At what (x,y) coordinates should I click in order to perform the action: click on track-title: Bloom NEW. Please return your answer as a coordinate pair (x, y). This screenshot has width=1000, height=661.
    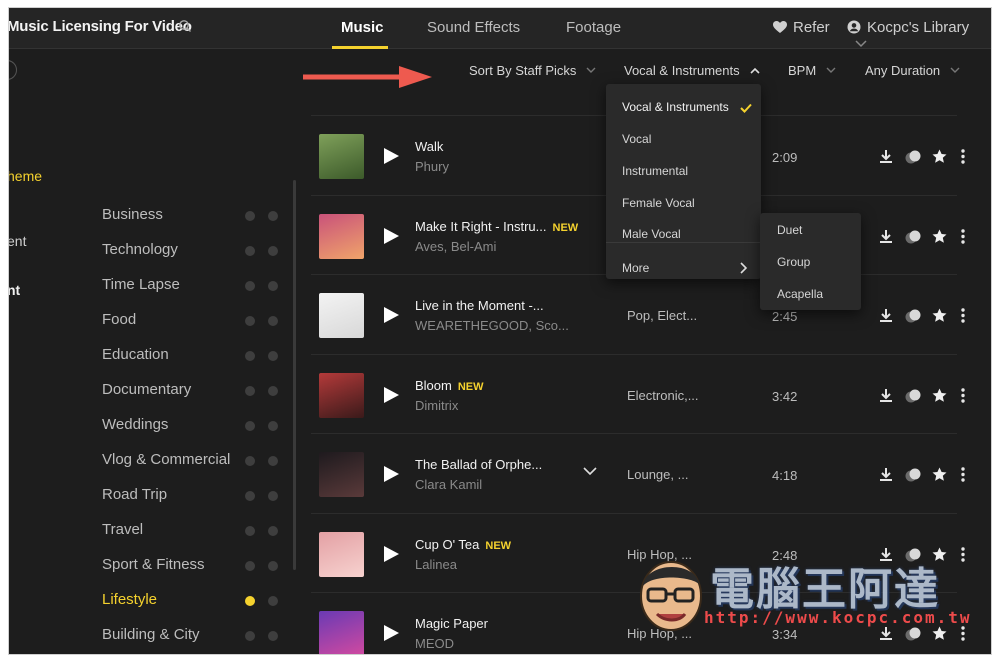
    Looking at the image, I should click on (449, 385).